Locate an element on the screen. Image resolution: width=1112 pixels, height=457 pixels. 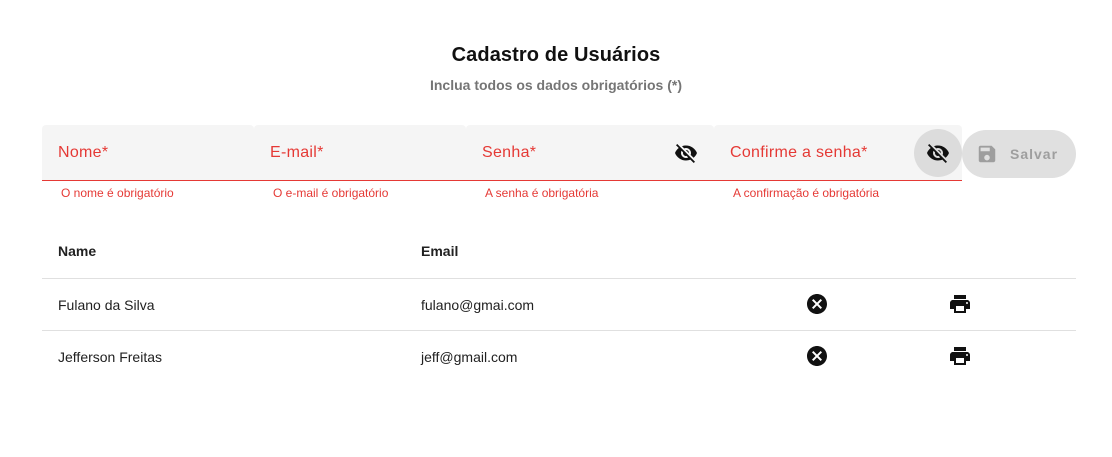
cell-name: Fulano da Silva is located at coordinates (106, 305).